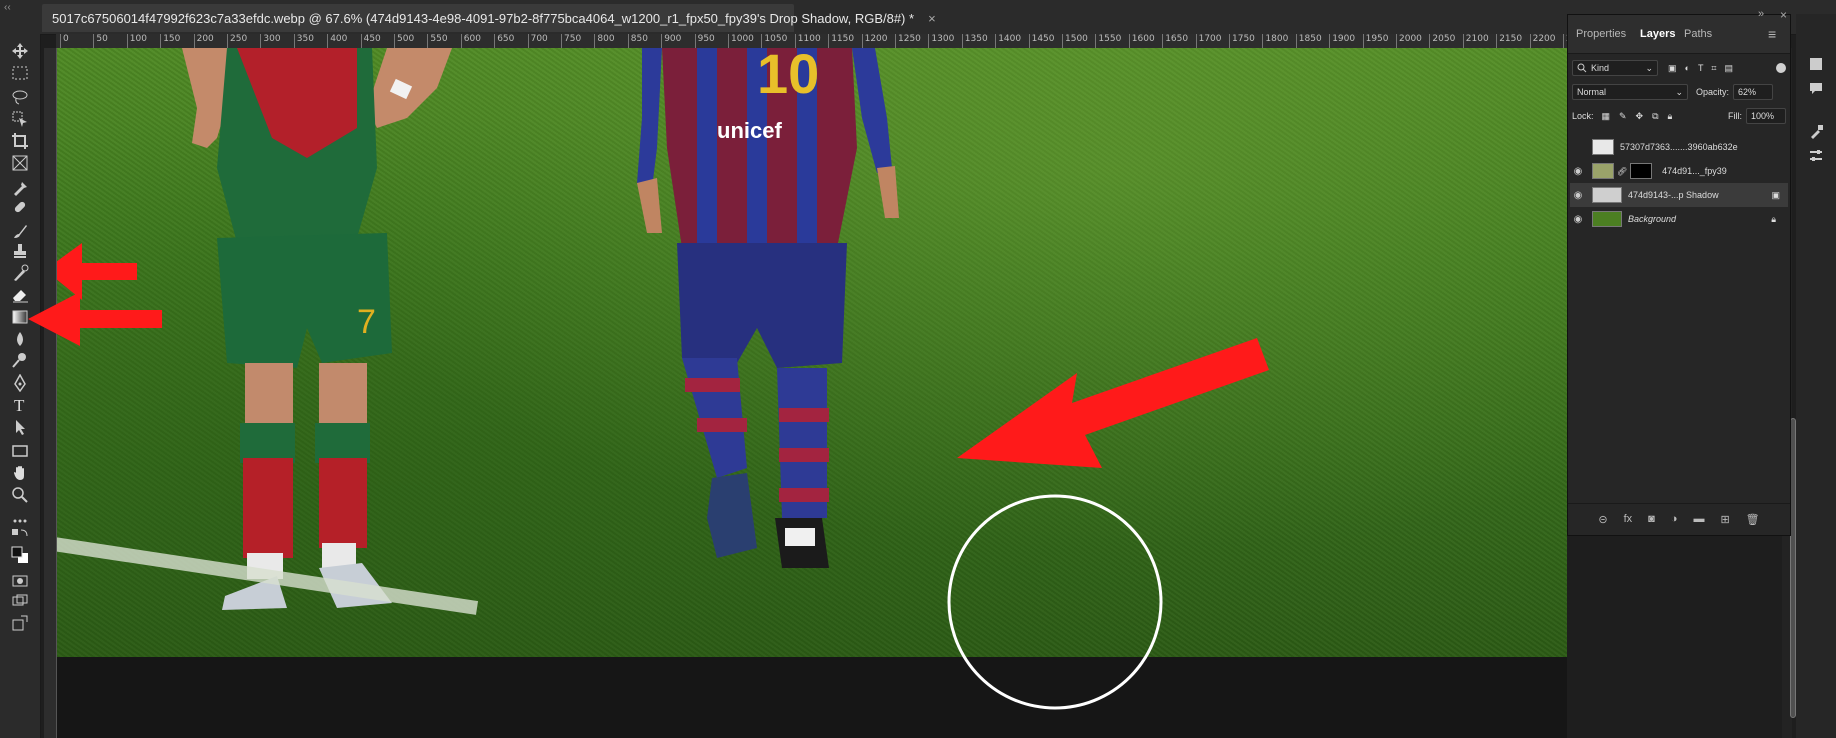 This screenshot has width=1836, height=738. Describe the element at coordinates (1602, 519) in the screenshot. I see `link-icon: ⊝` at that location.